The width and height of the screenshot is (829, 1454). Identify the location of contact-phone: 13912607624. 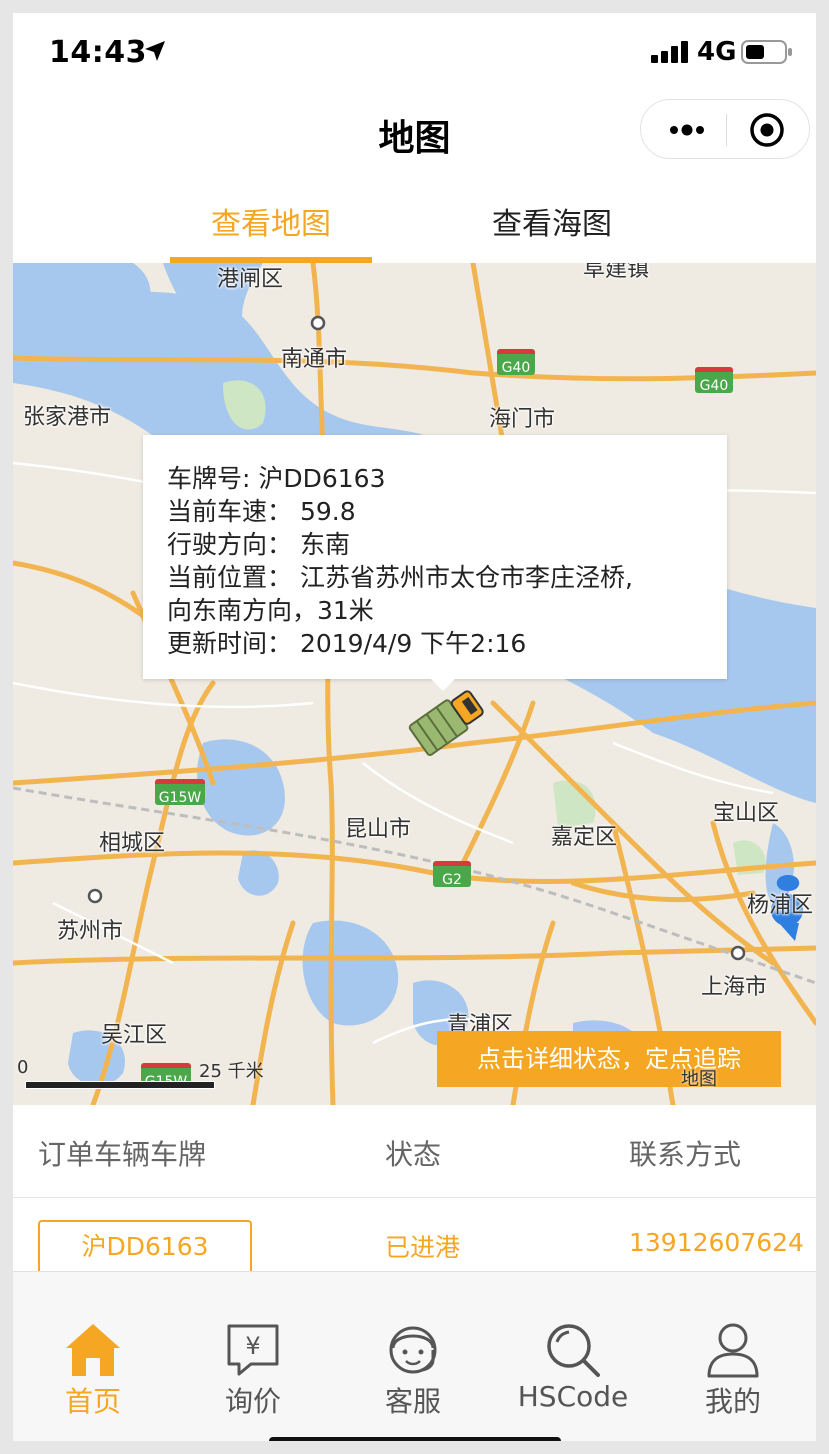
(716, 1242).